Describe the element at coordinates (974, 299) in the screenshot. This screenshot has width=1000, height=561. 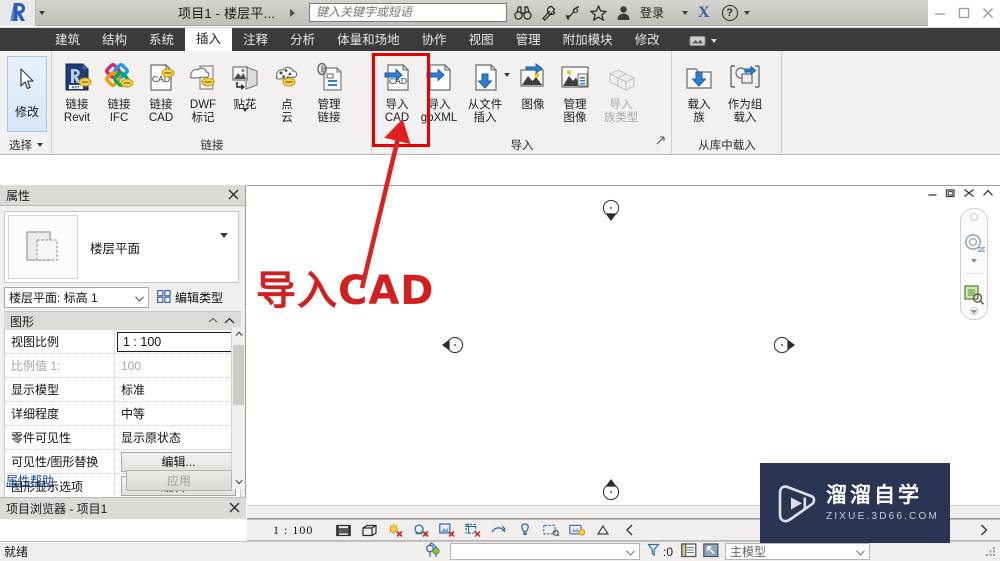
I see `zoom-region-icon` at that location.